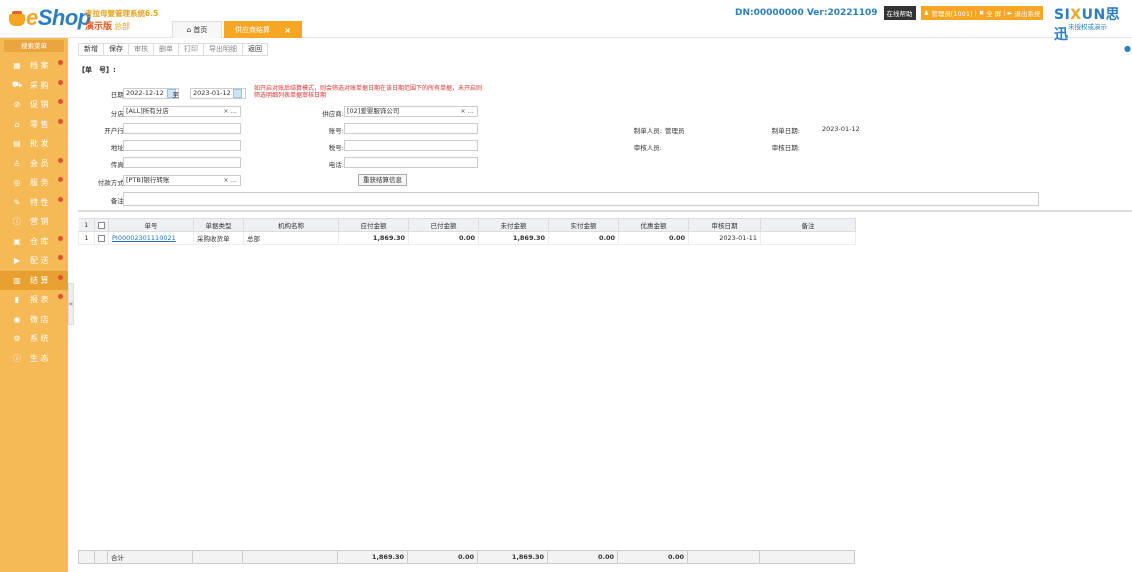 This screenshot has width=1132, height=572. Describe the element at coordinates (39, 339) in the screenshot. I see `sidebar-item-label: 系 统` at that location.